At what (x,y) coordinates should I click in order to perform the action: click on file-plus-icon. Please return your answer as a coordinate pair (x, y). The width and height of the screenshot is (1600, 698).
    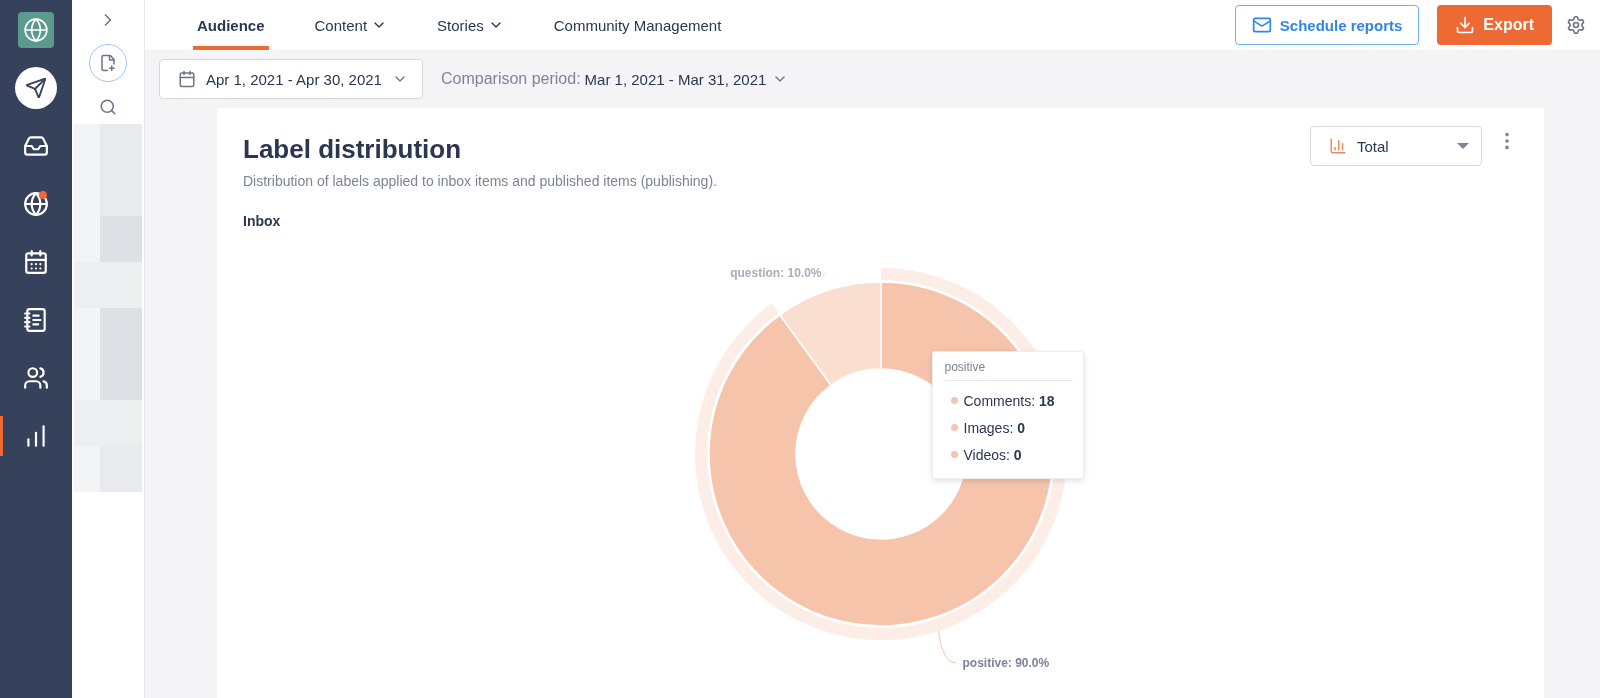
    Looking at the image, I should click on (108, 63).